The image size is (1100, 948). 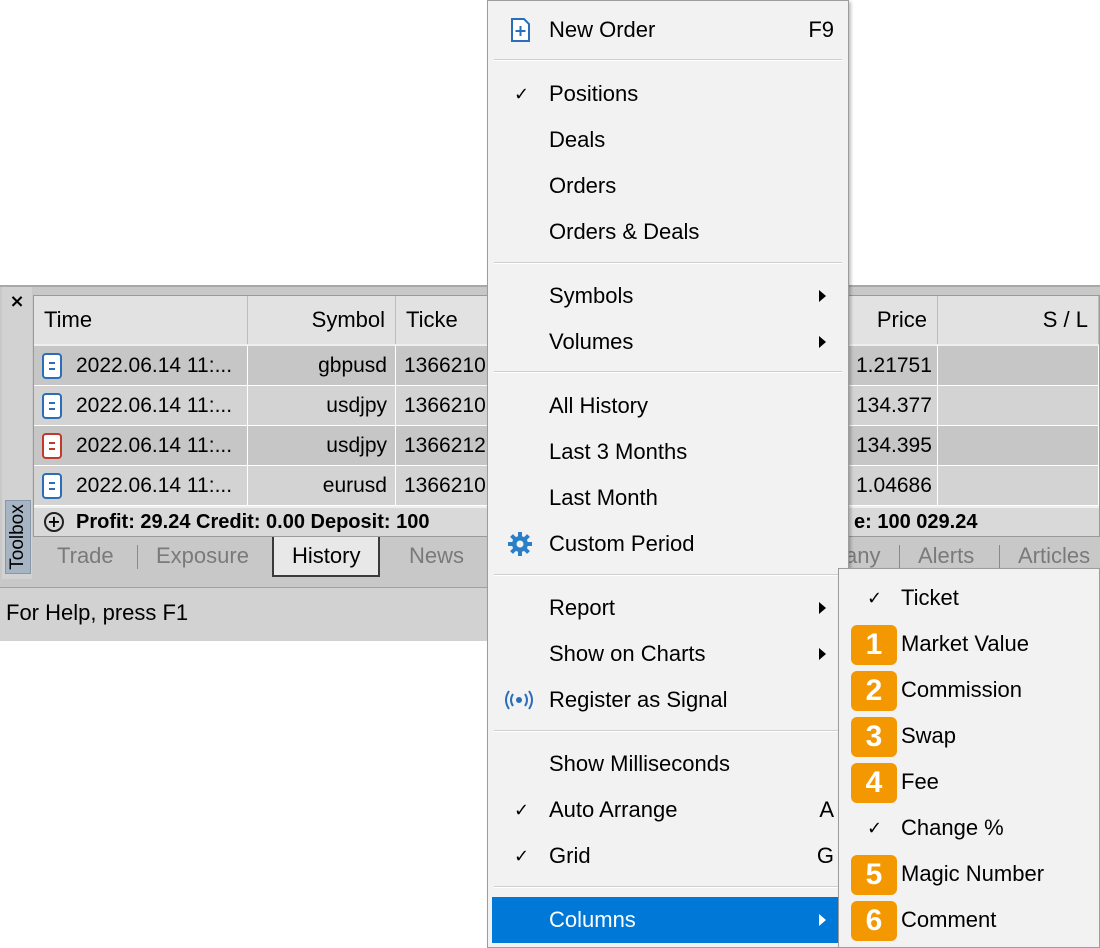 I want to click on menu-item-last-month: Last Month, so click(x=668, y=498).